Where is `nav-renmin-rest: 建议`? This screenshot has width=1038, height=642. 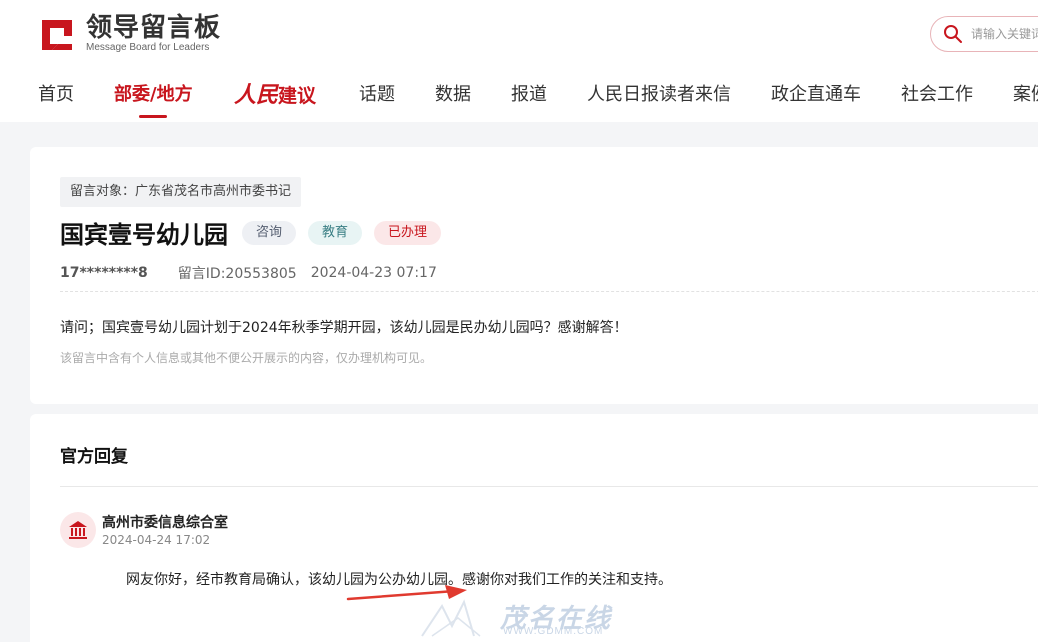 nav-renmin-rest: 建议 is located at coordinates (297, 96).